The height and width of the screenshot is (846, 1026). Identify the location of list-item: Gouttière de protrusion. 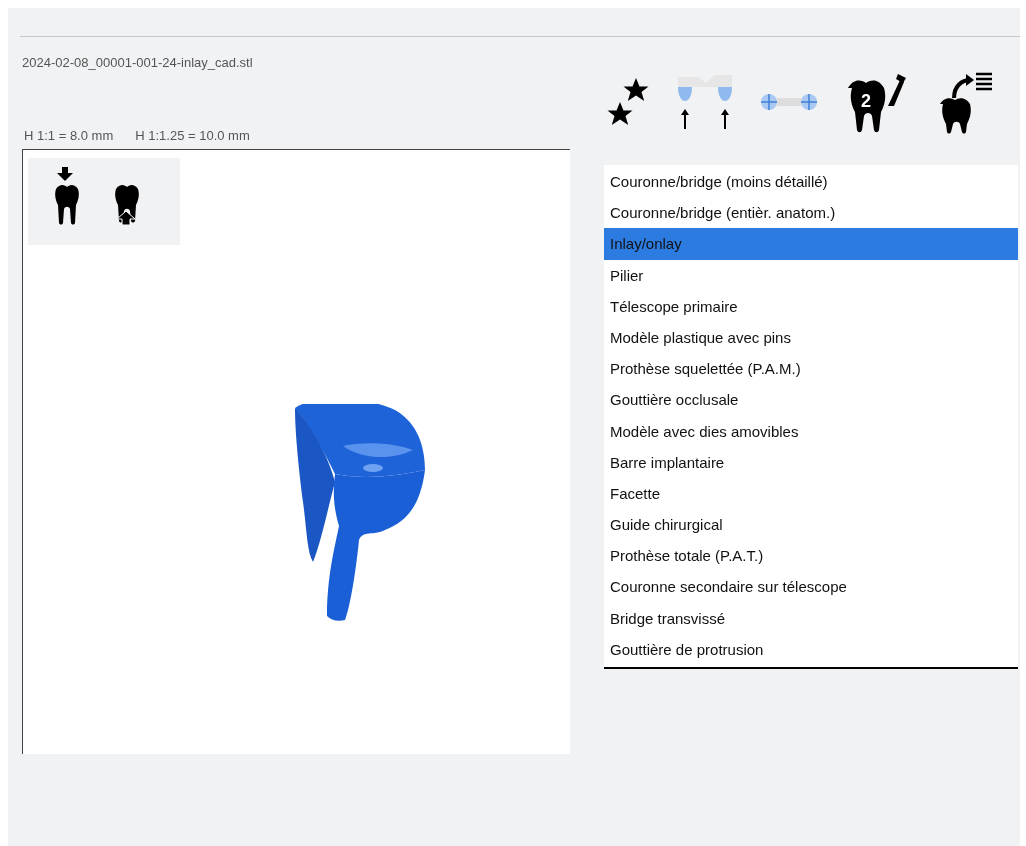
(811, 649).